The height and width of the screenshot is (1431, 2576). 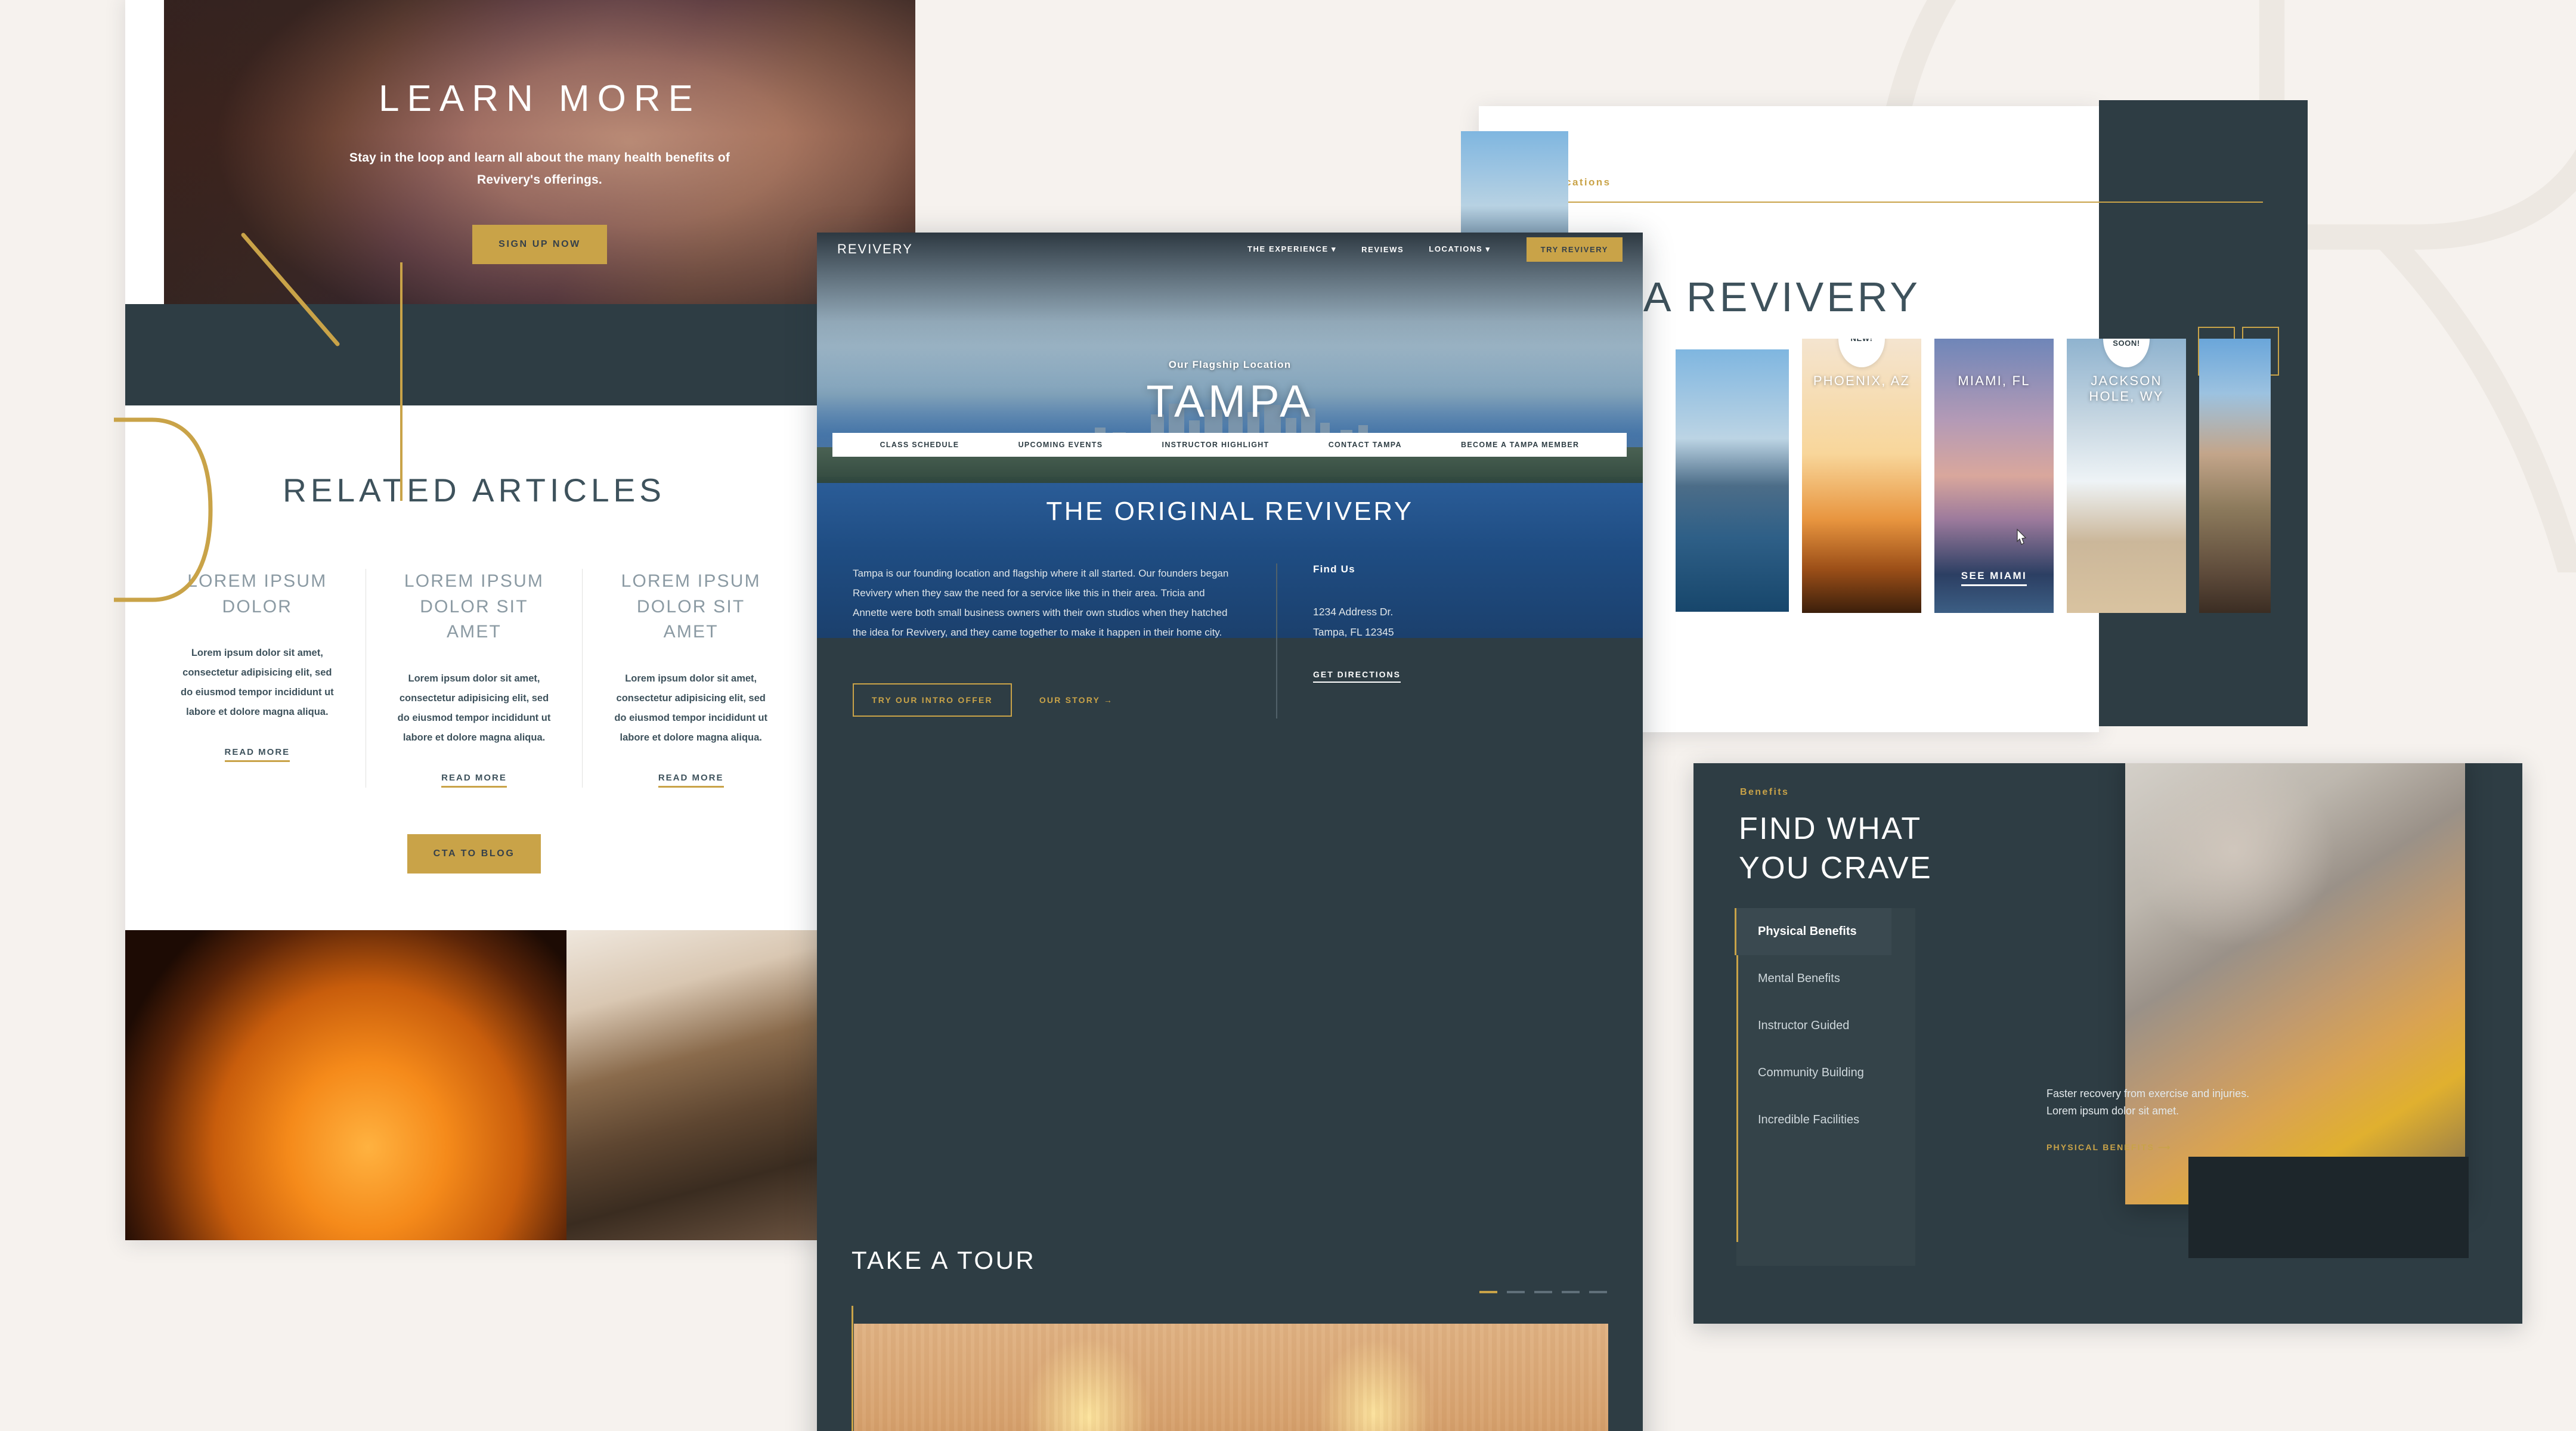 What do you see at coordinates (1292, 249) in the screenshot?
I see `nav-the-experience: THE EXPERIENCE ▾` at bounding box center [1292, 249].